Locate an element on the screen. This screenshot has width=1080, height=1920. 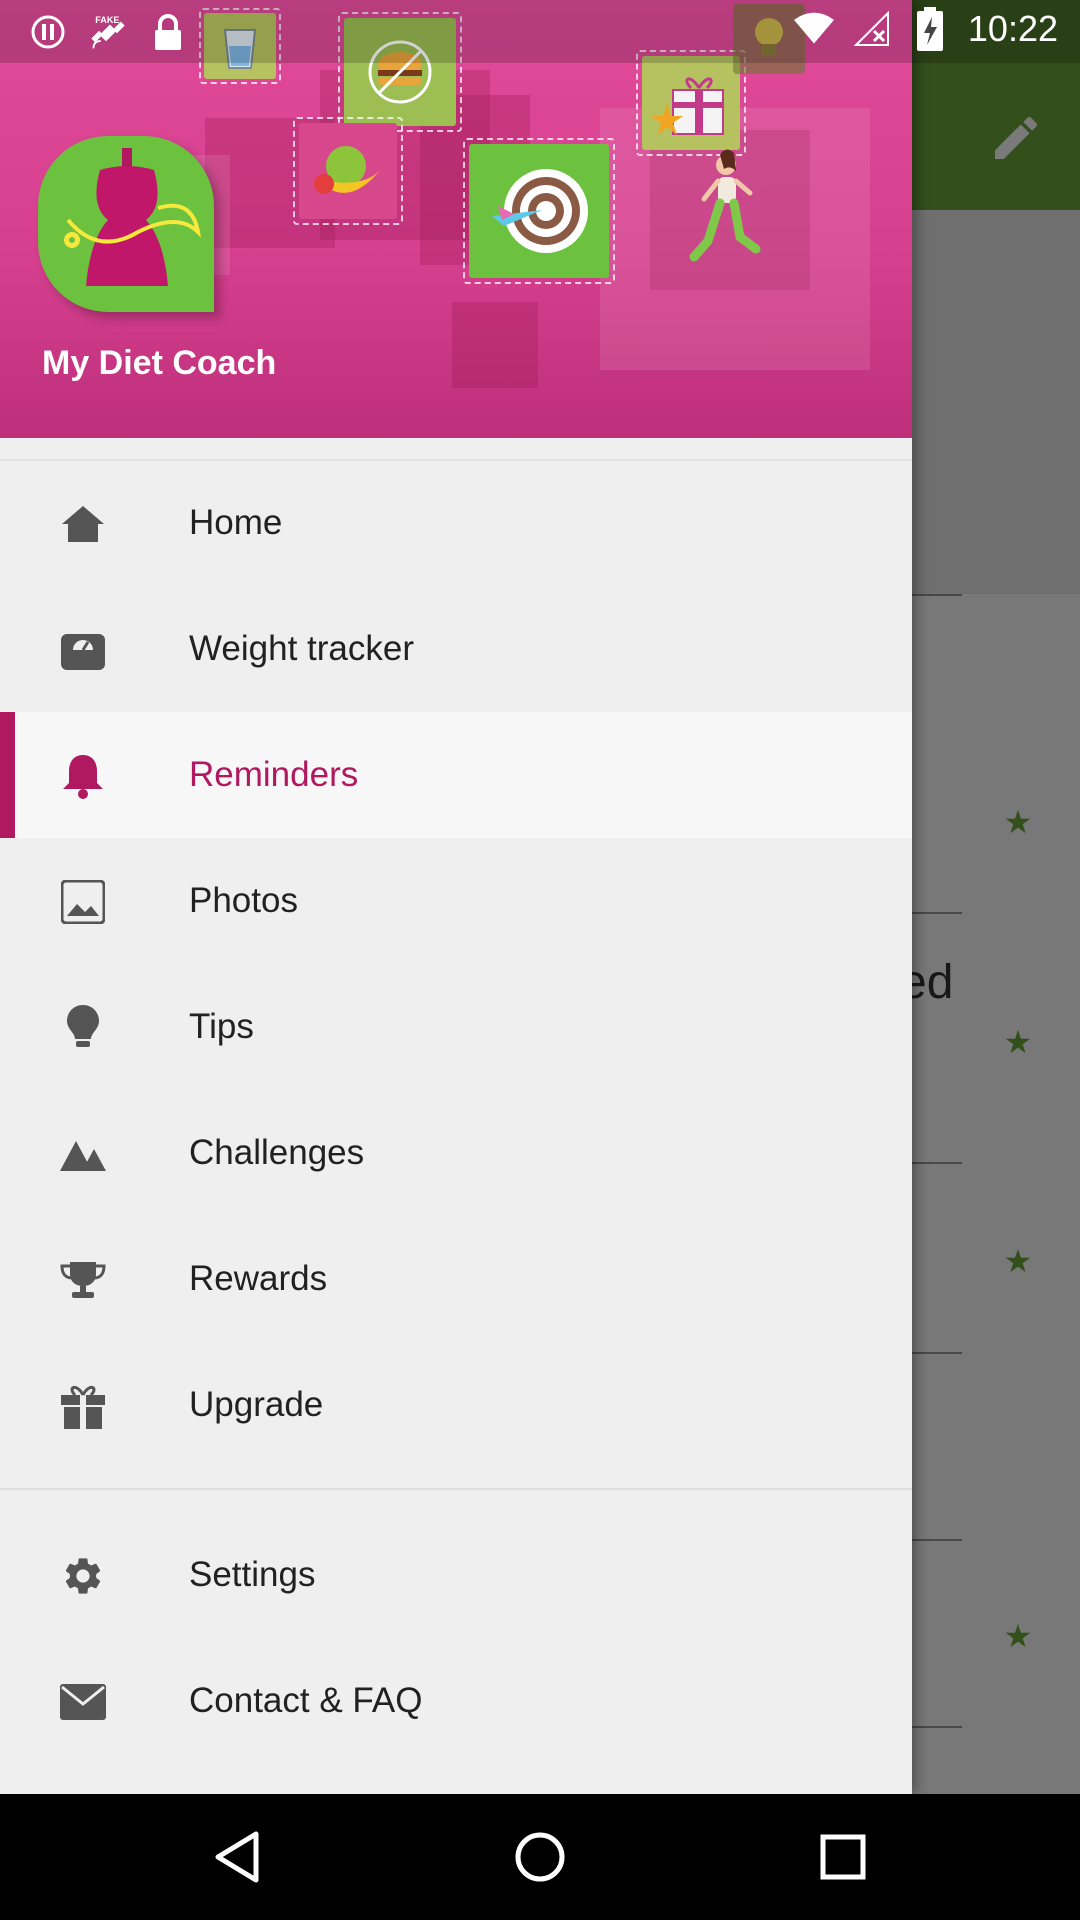
fake-gps-icon: FAKE is located at coordinates (108, 32).